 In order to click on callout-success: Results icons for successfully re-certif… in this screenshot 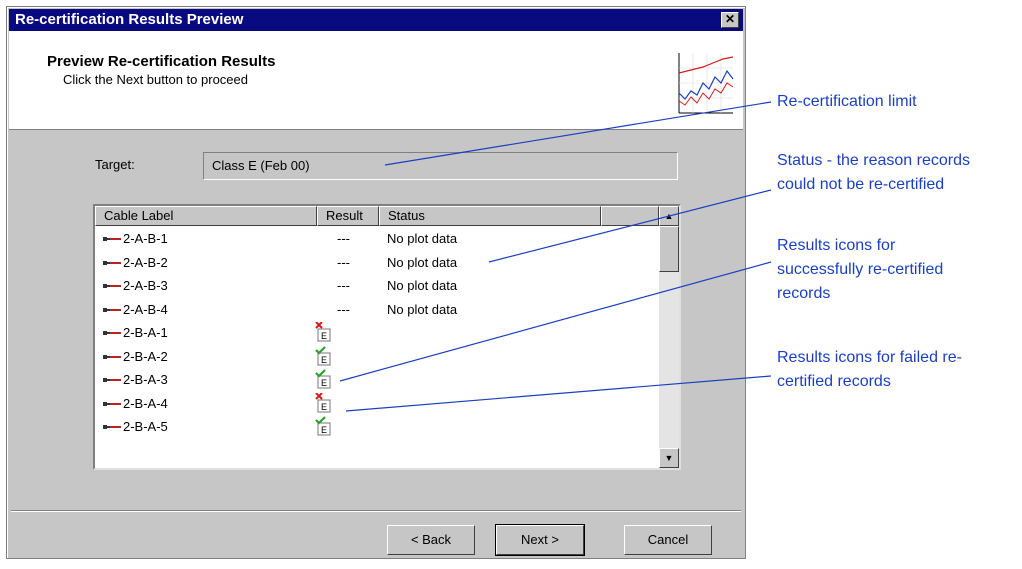, I will do `click(860, 270)`.